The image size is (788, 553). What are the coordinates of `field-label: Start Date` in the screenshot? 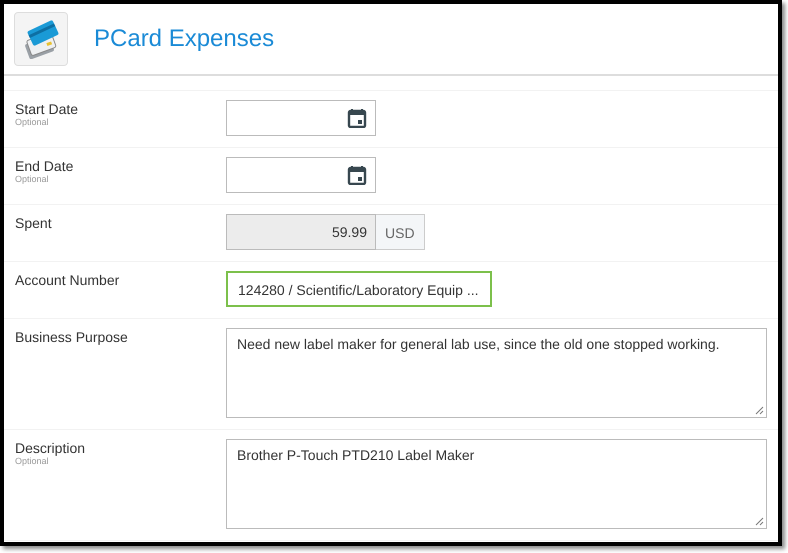 It's located at (46, 109).